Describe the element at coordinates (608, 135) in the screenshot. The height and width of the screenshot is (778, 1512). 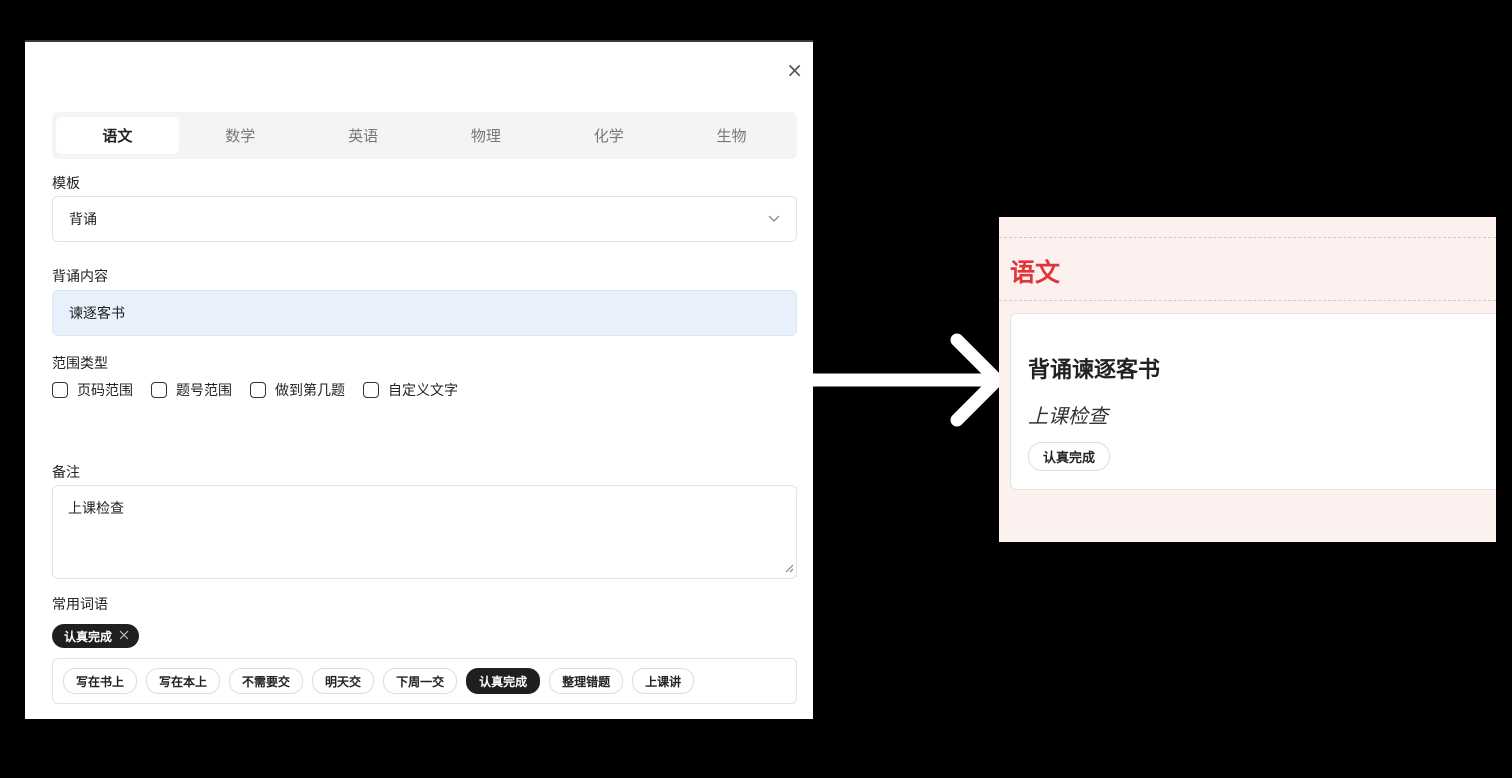
I see `tab-chemistry: 化学` at that location.